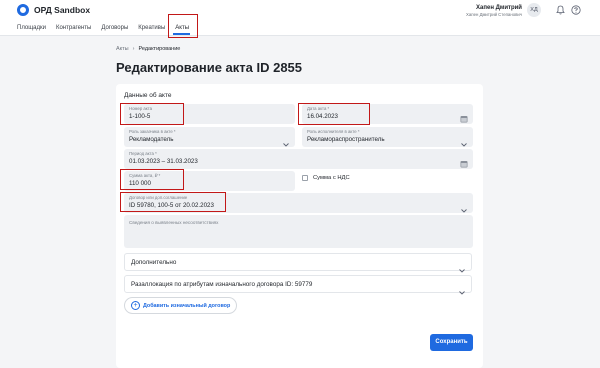  What do you see at coordinates (163, 161) in the screenshot?
I see `act-period-value: 01.03.2023 – 31.03.2023` at bounding box center [163, 161].